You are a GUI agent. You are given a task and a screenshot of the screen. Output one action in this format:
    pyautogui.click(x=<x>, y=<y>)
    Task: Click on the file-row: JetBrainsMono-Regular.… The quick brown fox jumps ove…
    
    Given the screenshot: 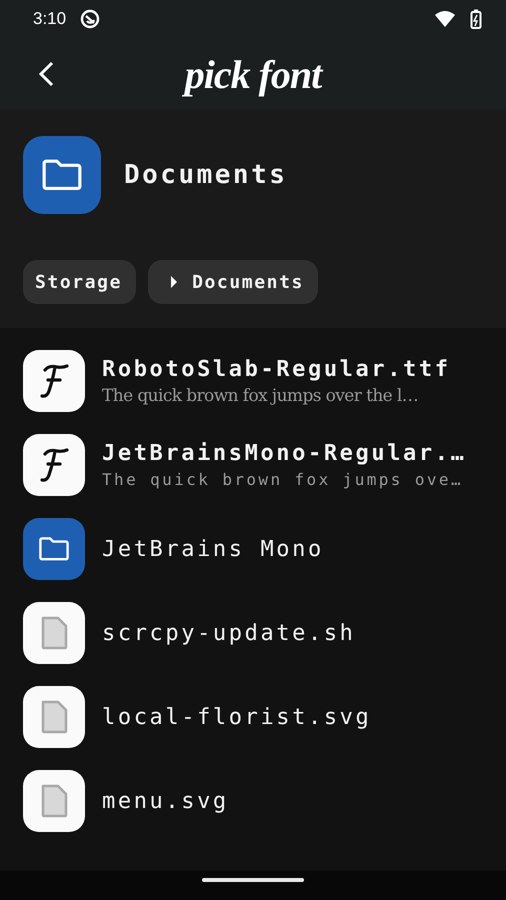 What is the action you would take?
    pyautogui.click(x=253, y=465)
    